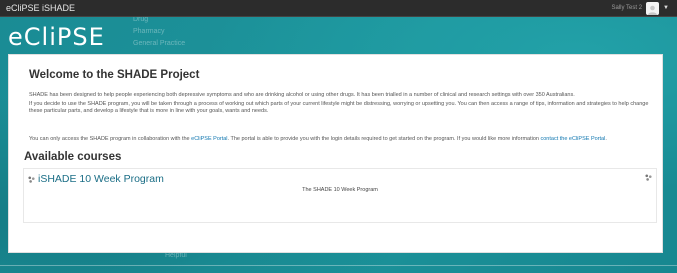 This screenshot has height=273, width=677. I want to click on footer-divider, so click(338, 265).